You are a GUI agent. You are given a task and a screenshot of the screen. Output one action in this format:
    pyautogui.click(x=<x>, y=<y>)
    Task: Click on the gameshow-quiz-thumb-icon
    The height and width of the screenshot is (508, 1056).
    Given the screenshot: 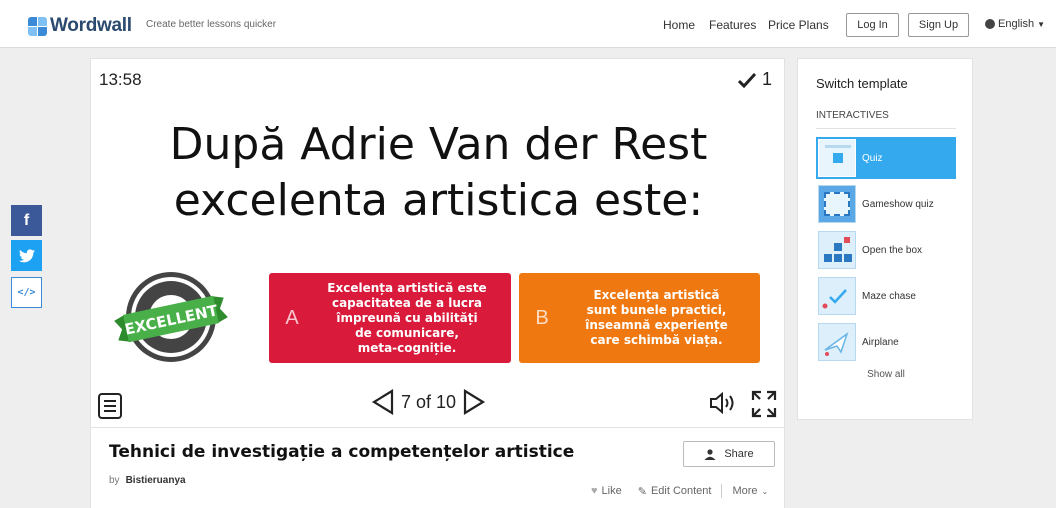 What is the action you would take?
    pyautogui.click(x=837, y=204)
    